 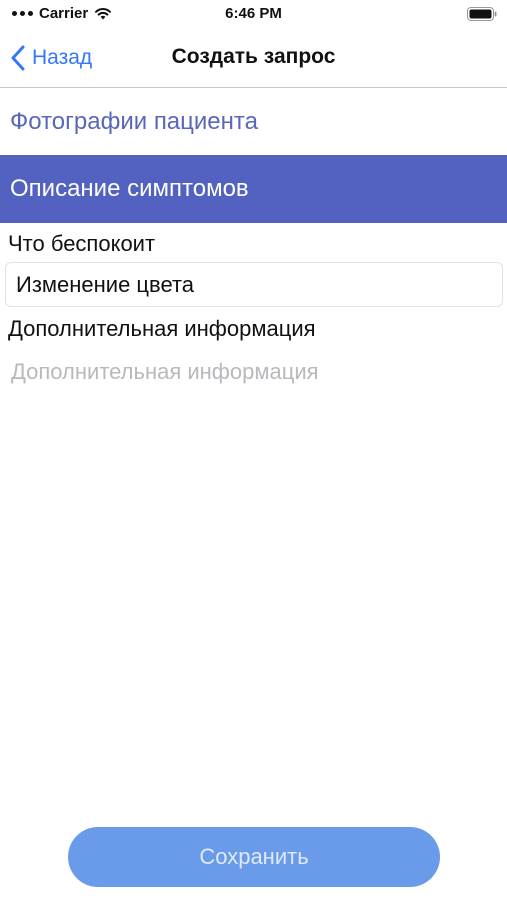 I want to click on battery-icon, so click(x=482, y=14).